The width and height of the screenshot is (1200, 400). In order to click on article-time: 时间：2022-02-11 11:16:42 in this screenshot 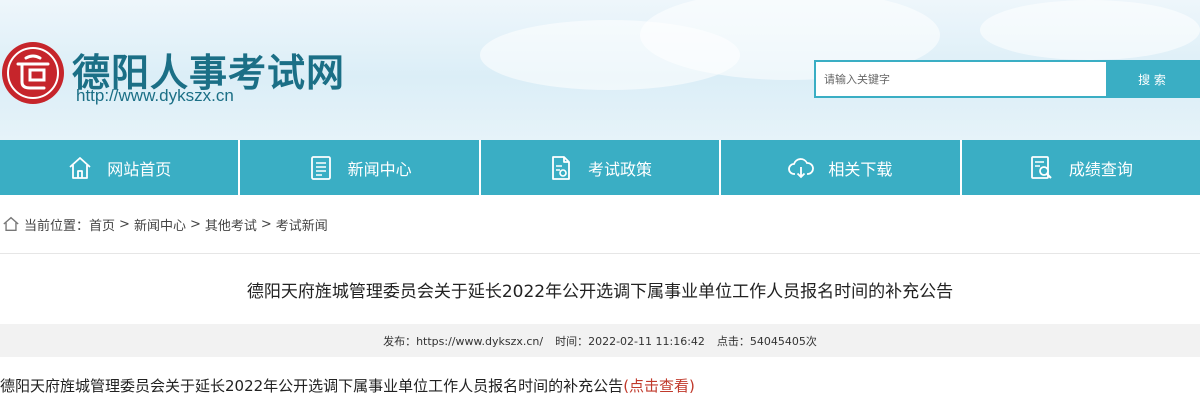, I will do `click(630, 341)`.